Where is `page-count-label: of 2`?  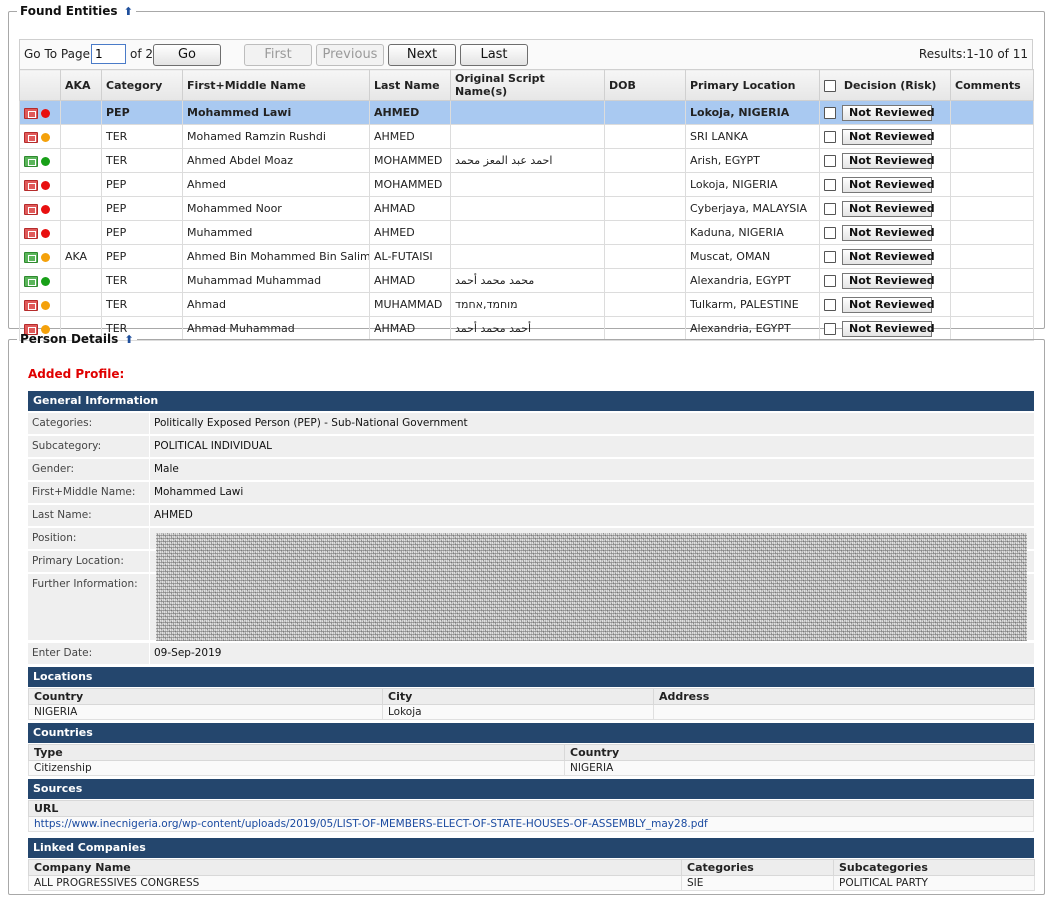 page-count-label: of 2 is located at coordinates (142, 54).